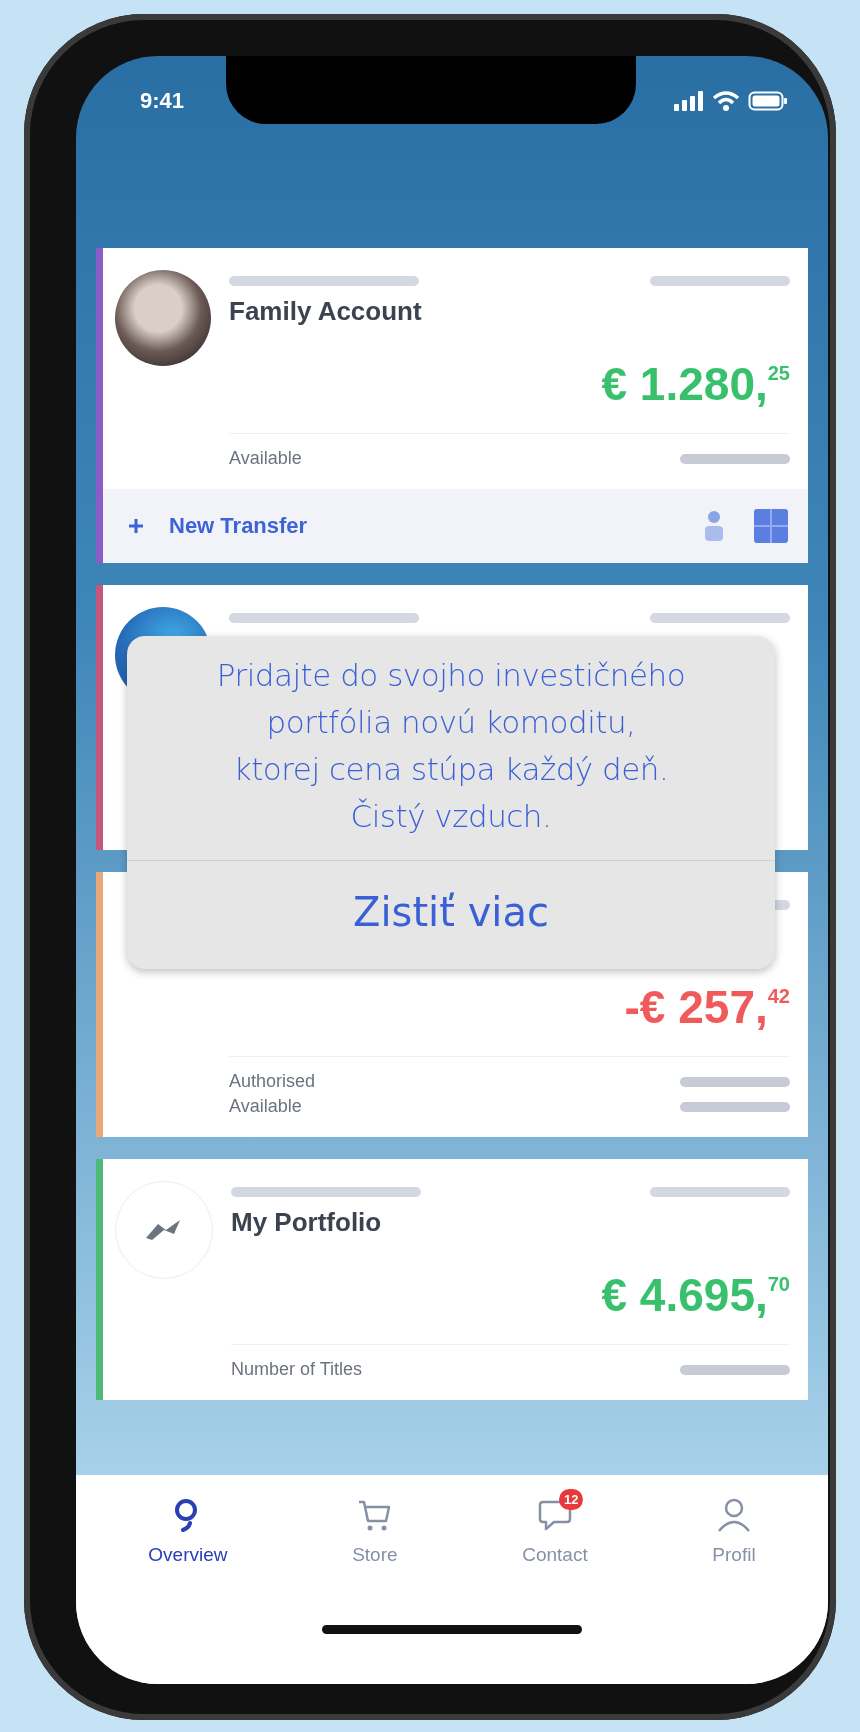 This screenshot has width=860, height=1732. What do you see at coordinates (771, 526) in the screenshot?
I see `grid-icon` at bounding box center [771, 526].